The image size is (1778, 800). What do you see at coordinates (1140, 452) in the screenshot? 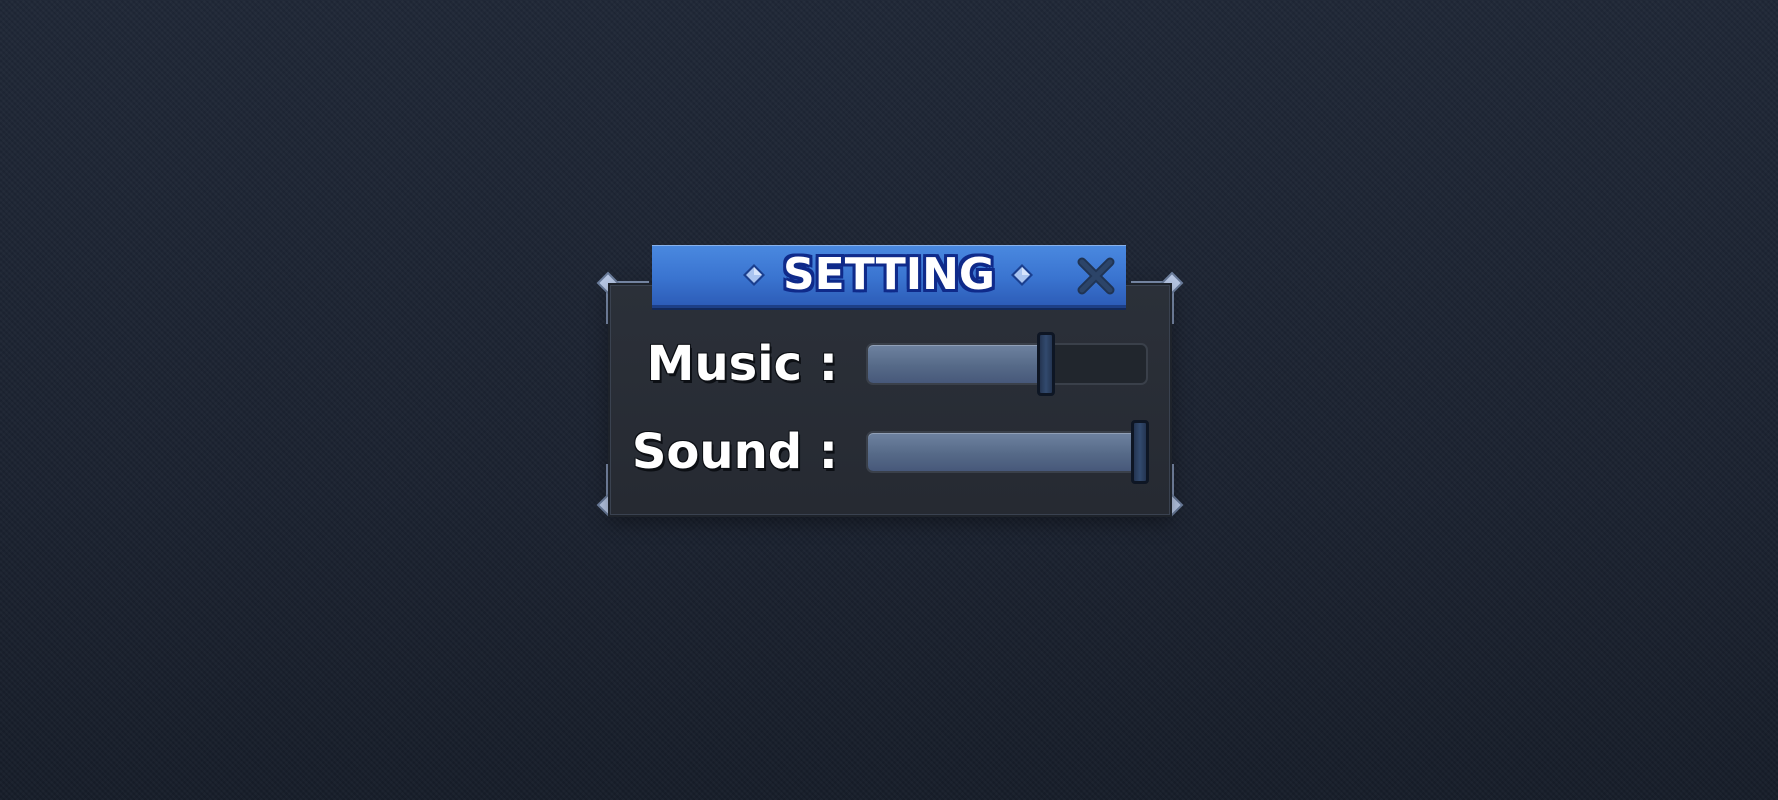
I see `sound-slider-handle` at bounding box center [1140, 452].